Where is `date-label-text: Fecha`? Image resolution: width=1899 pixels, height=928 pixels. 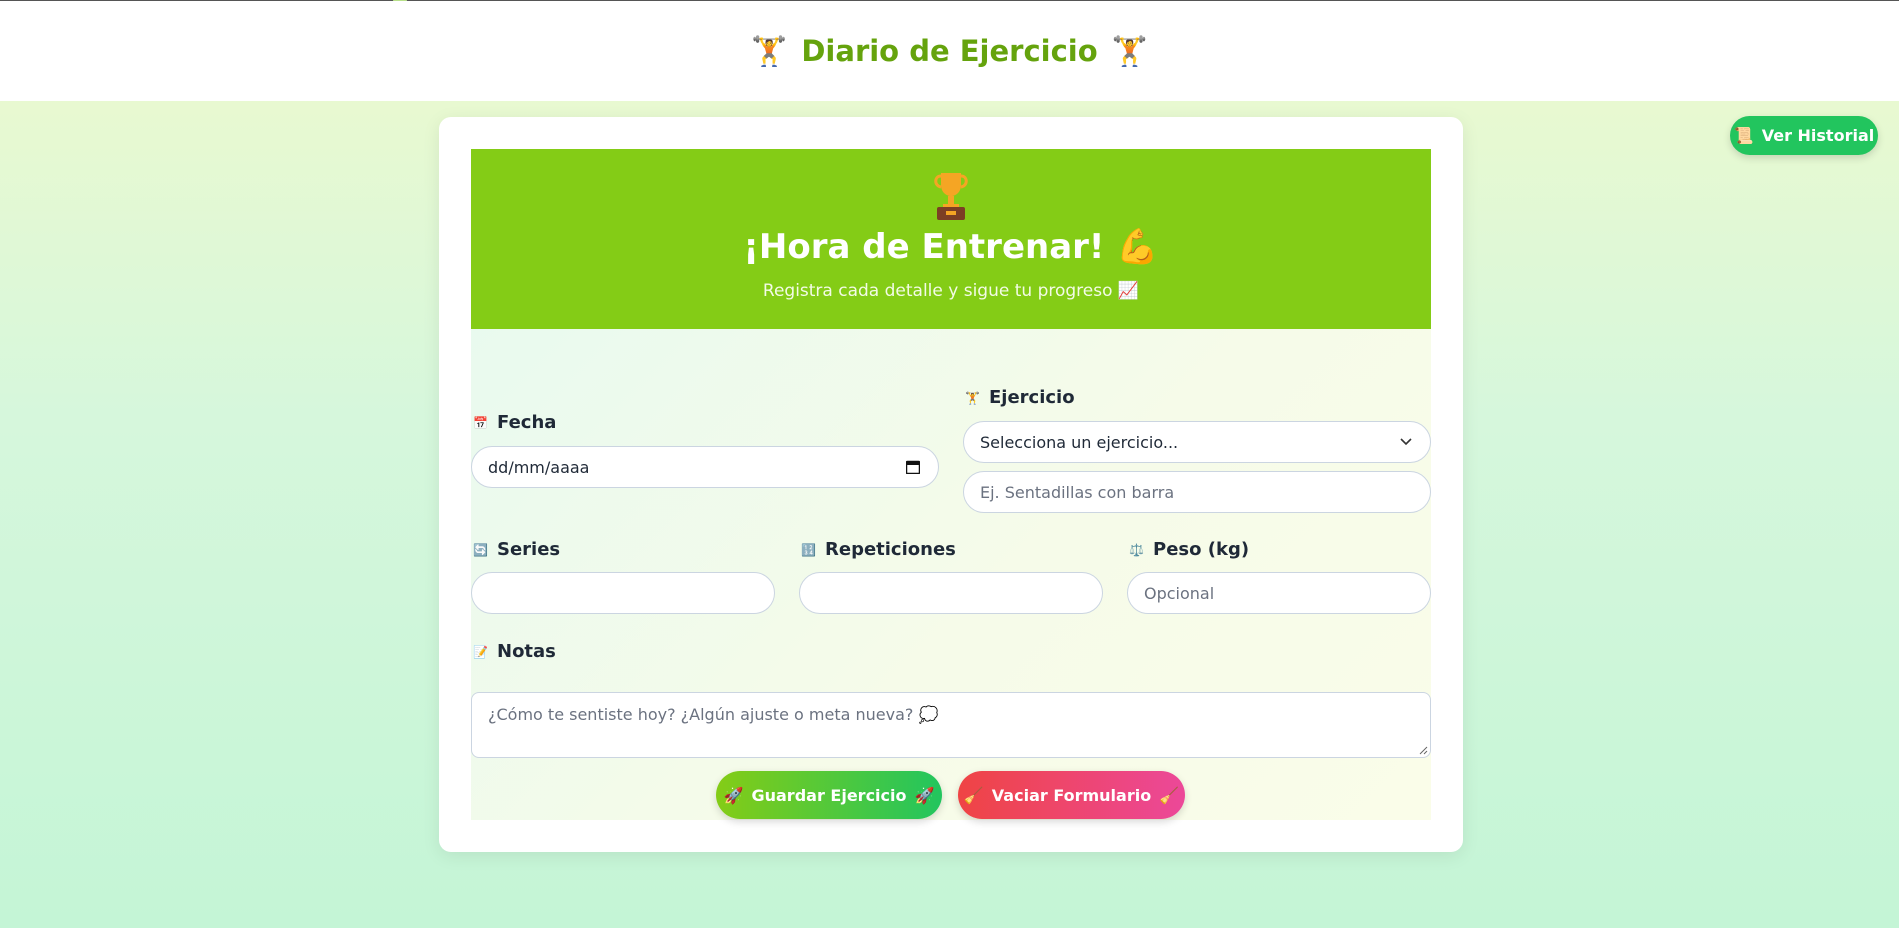
date-label-text: Fecha is located at coordinates (527, 422).